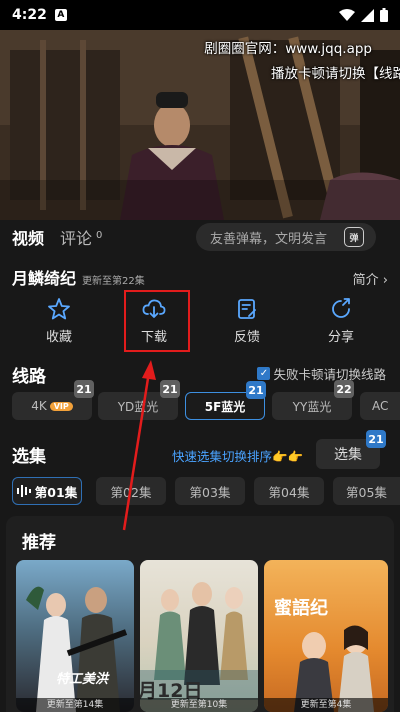  I want to click on status-bar: 4:22 A, so click(200, 15).